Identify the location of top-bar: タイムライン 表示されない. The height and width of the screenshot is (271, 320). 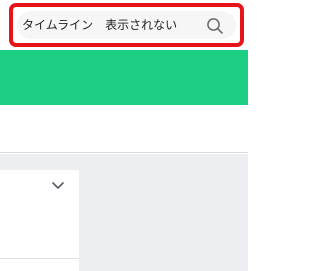
(124, 25).